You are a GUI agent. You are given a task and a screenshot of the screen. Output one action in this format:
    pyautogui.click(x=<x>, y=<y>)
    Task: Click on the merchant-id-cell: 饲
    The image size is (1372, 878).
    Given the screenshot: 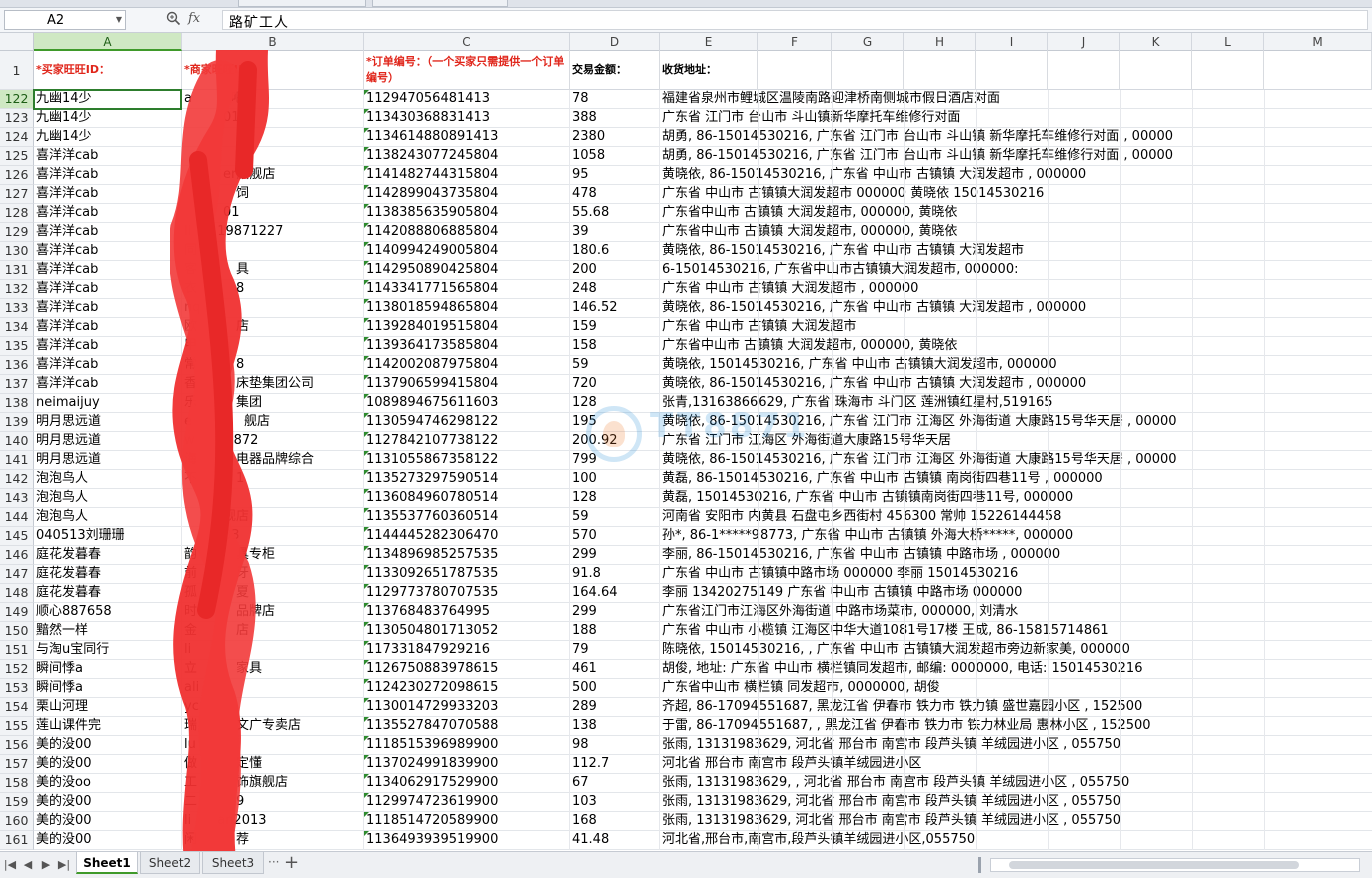 What is the action you would take?
    pyautogui.click(x=273, y=194)
    